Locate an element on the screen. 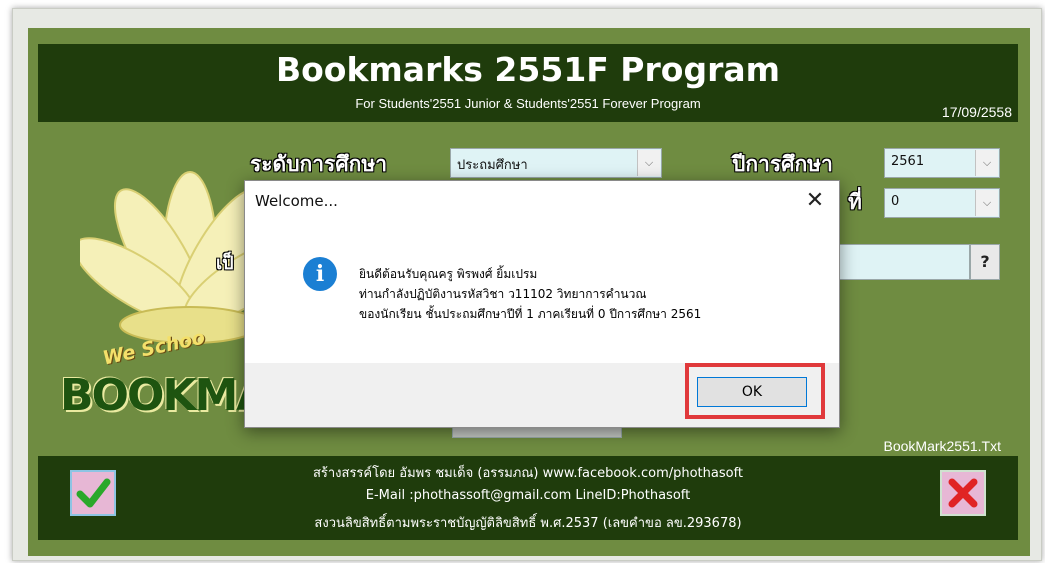 The image size is (1045, 563). ok-button: OK is located at coordinates (752, 392).